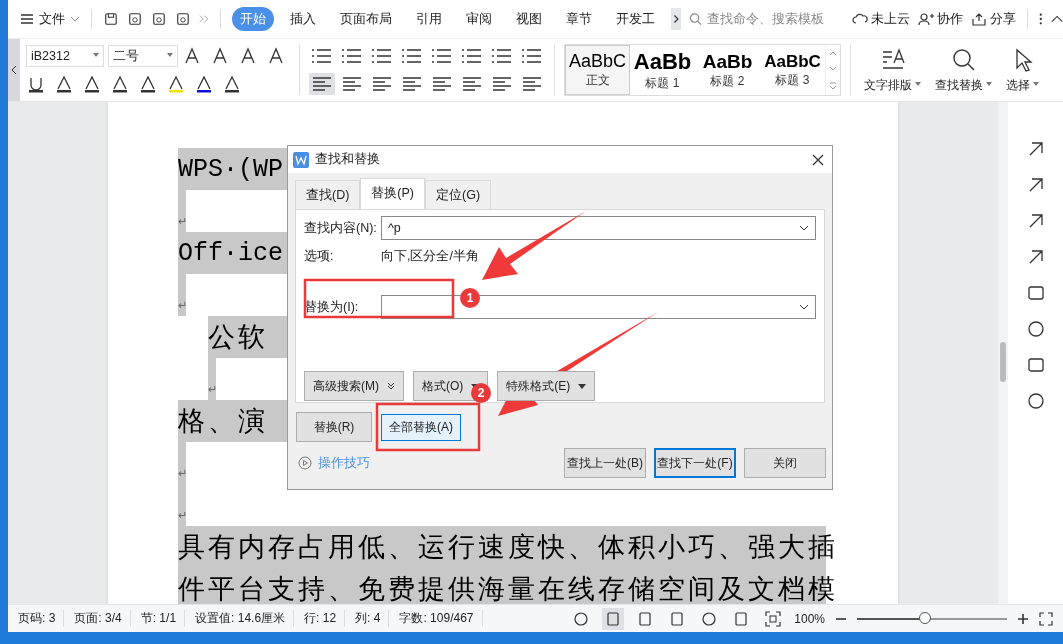 The width and height of the screenshot is (1063, 644). Describe the element at coordinates (785, 463) in the screenshot. I see `dialog-button: 关闭` at that location.